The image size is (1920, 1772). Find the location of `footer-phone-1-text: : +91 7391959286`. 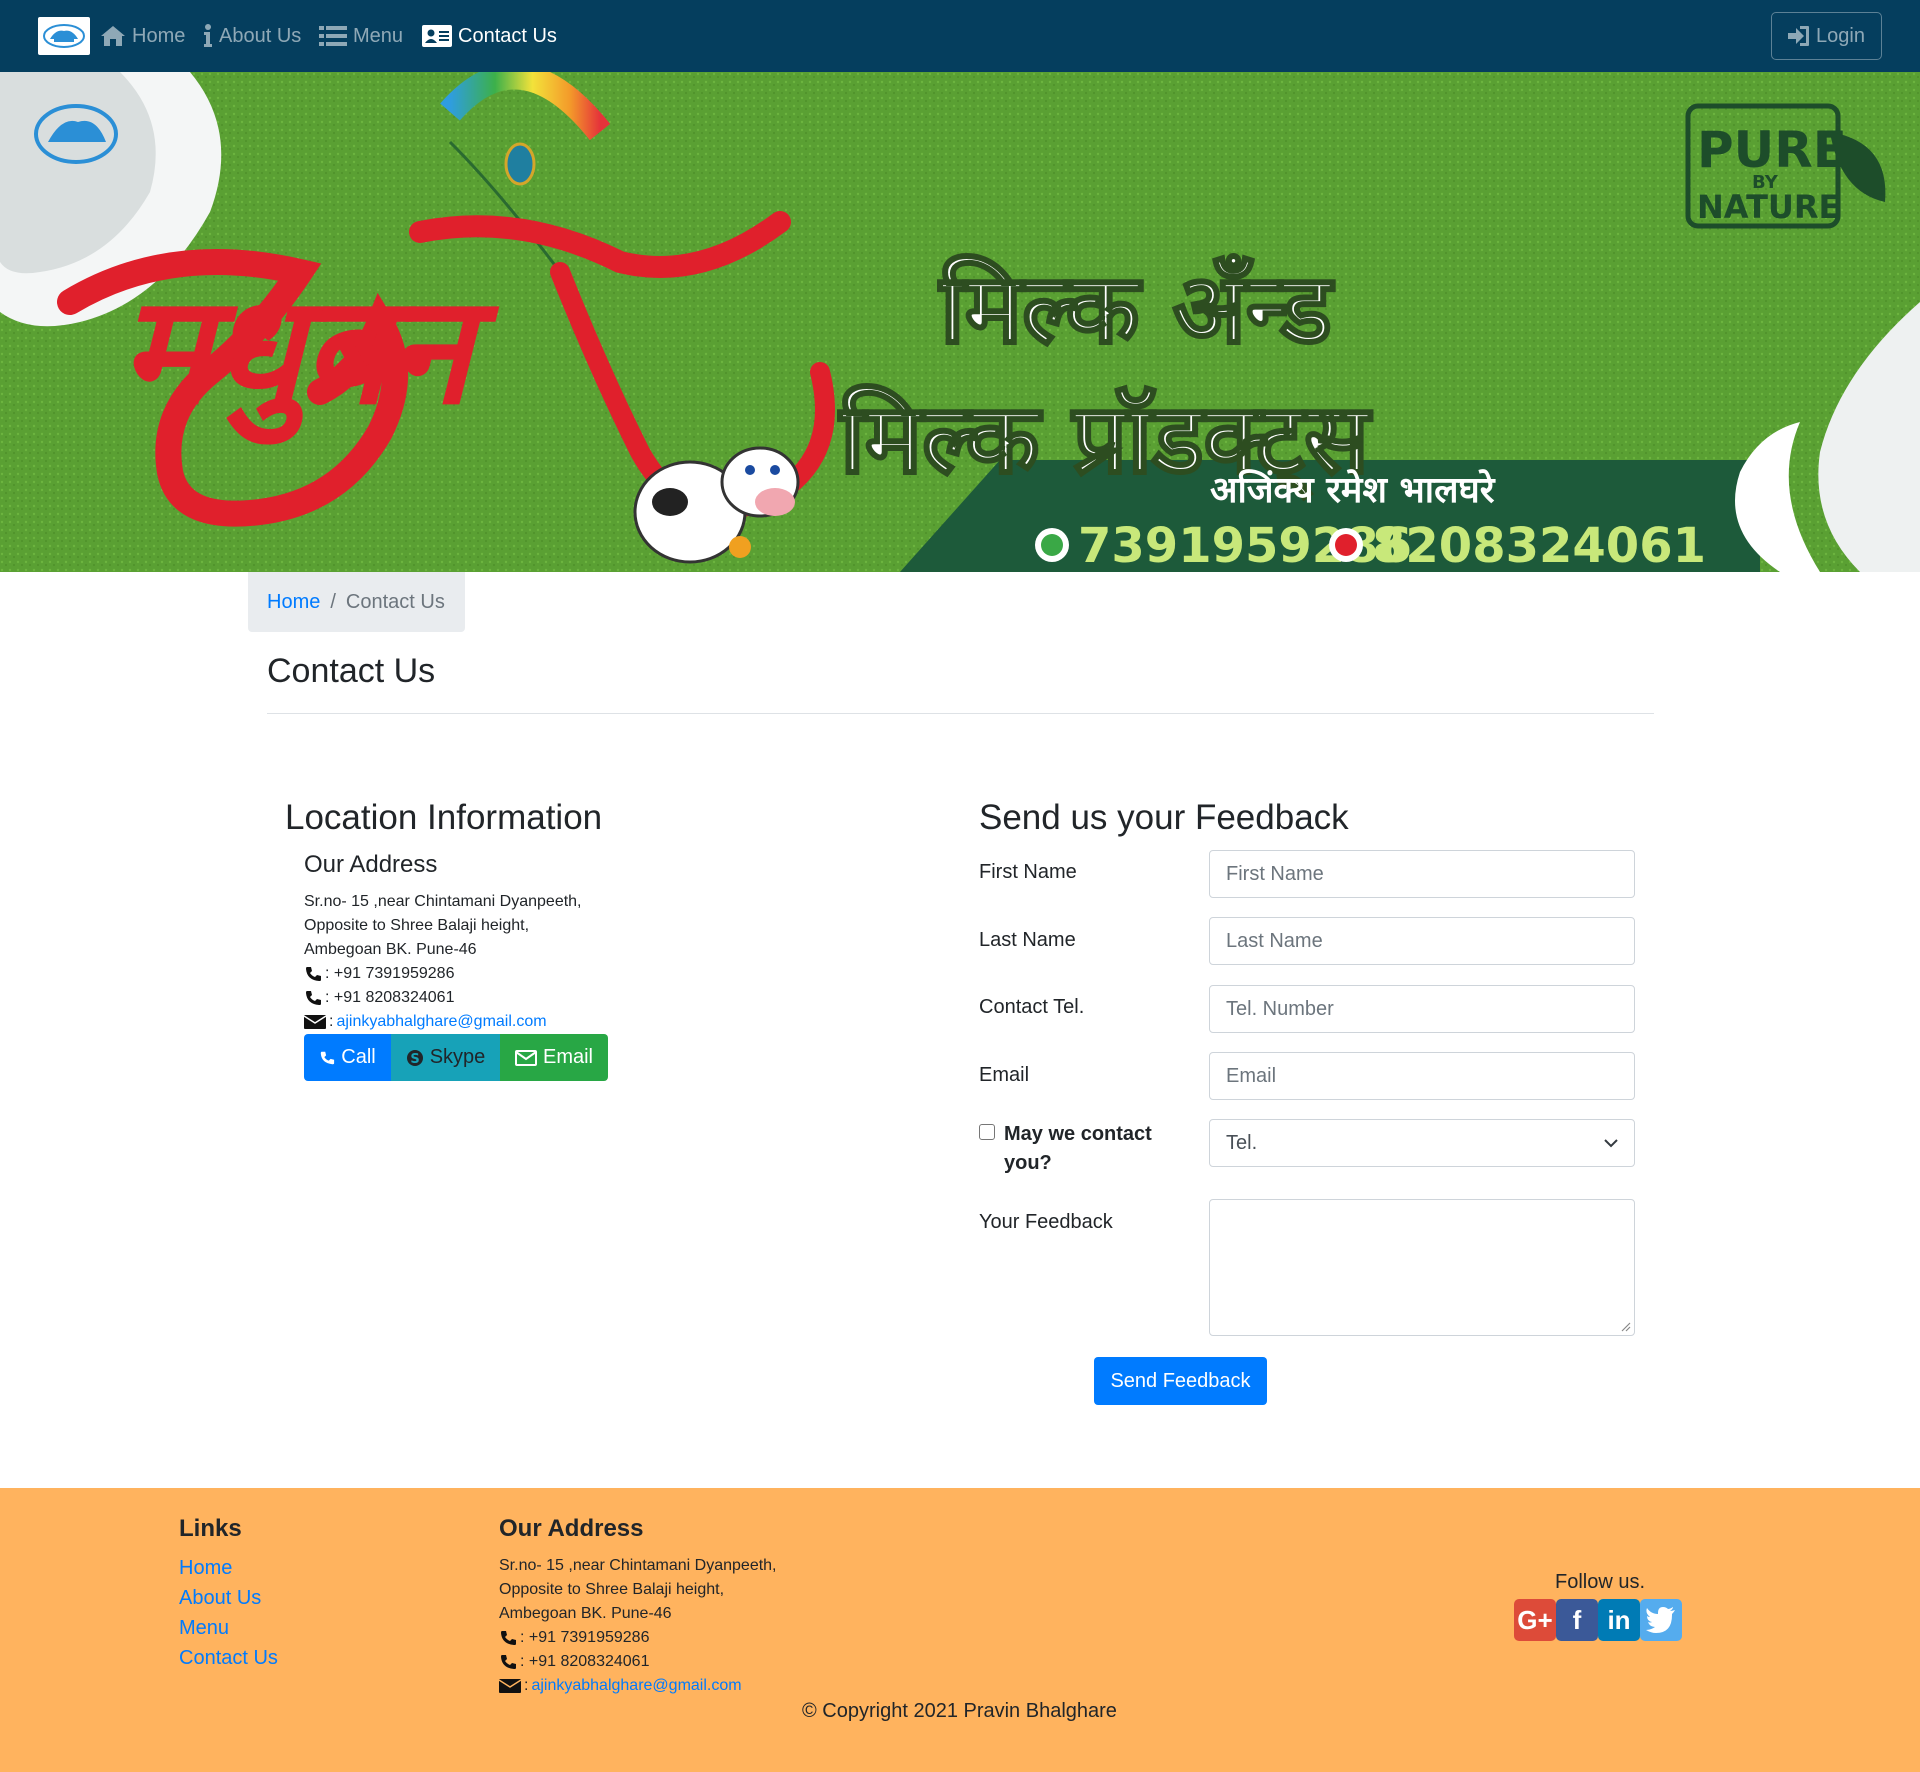

footer-phone-1-text: : +91 7391959286 is located at coordinates (585, 1637).